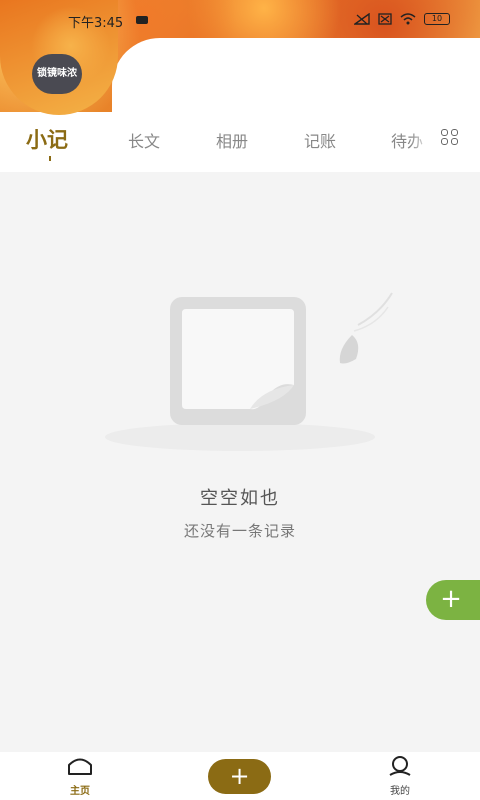 The image size is (480, 800). I want to click on battery-icon: 10, so click(437, 19).